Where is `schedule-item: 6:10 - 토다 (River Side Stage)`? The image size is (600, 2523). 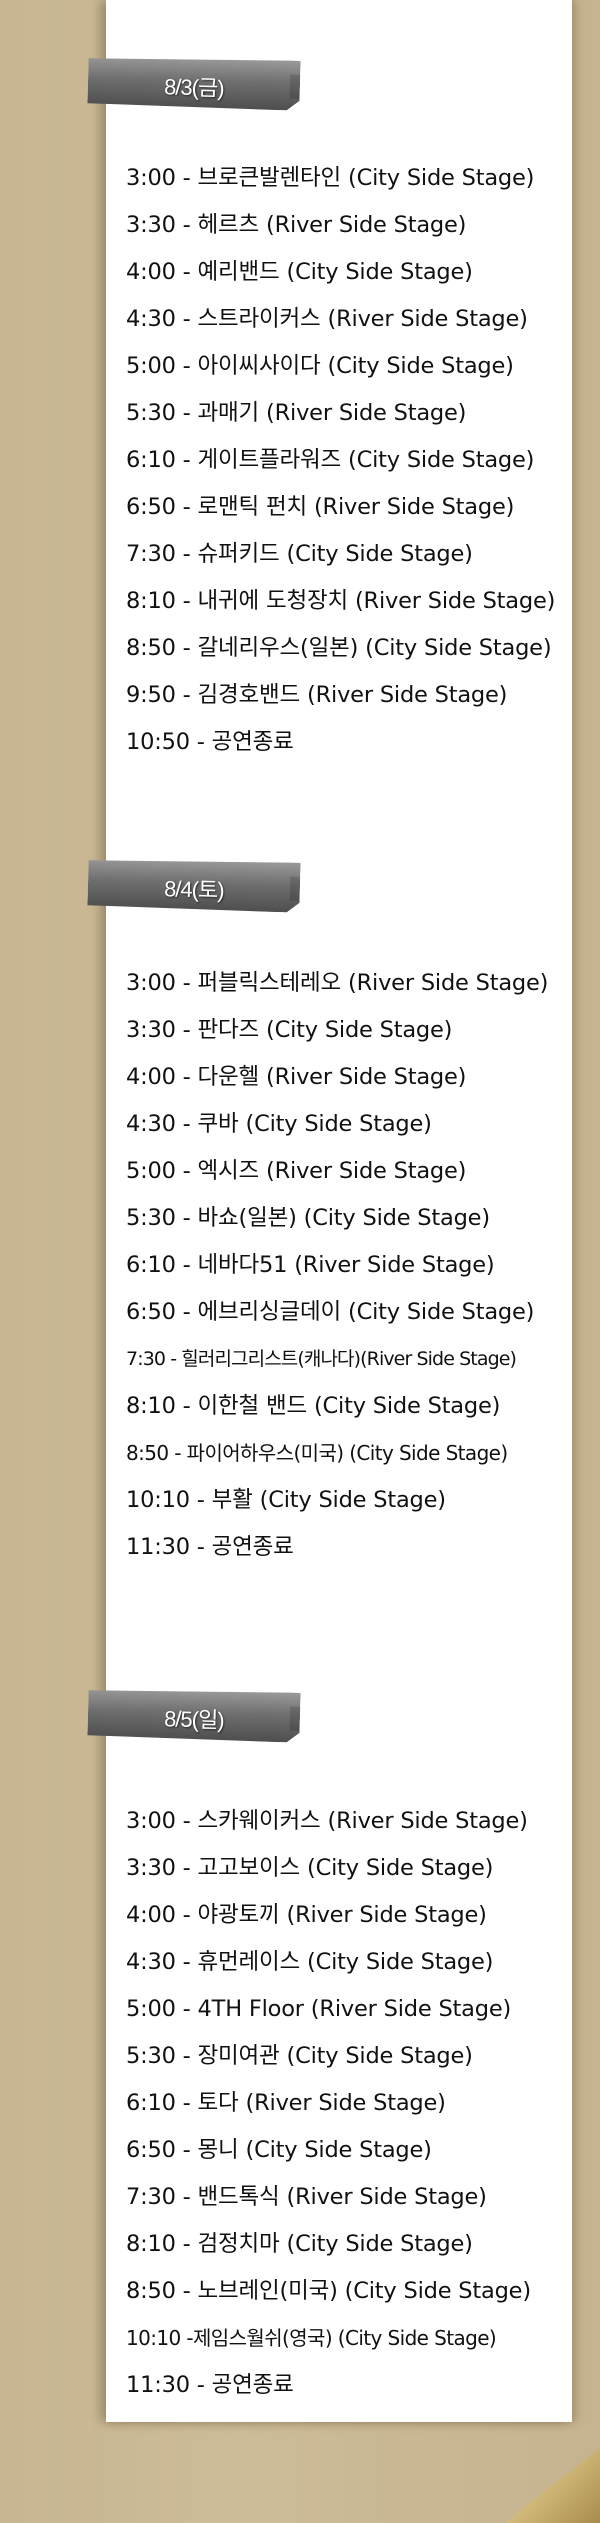 schedule-item: 6:10 - 토다 (River Side Stage) is located at coordinates (286, 2103).